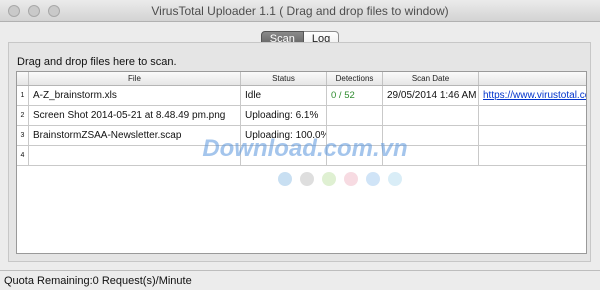 Image resolution: width=600 pixels, height=290 pixels. Describe the element at coordinates (23, 155) in the screenshot. I see `row-number: 4` at that location.